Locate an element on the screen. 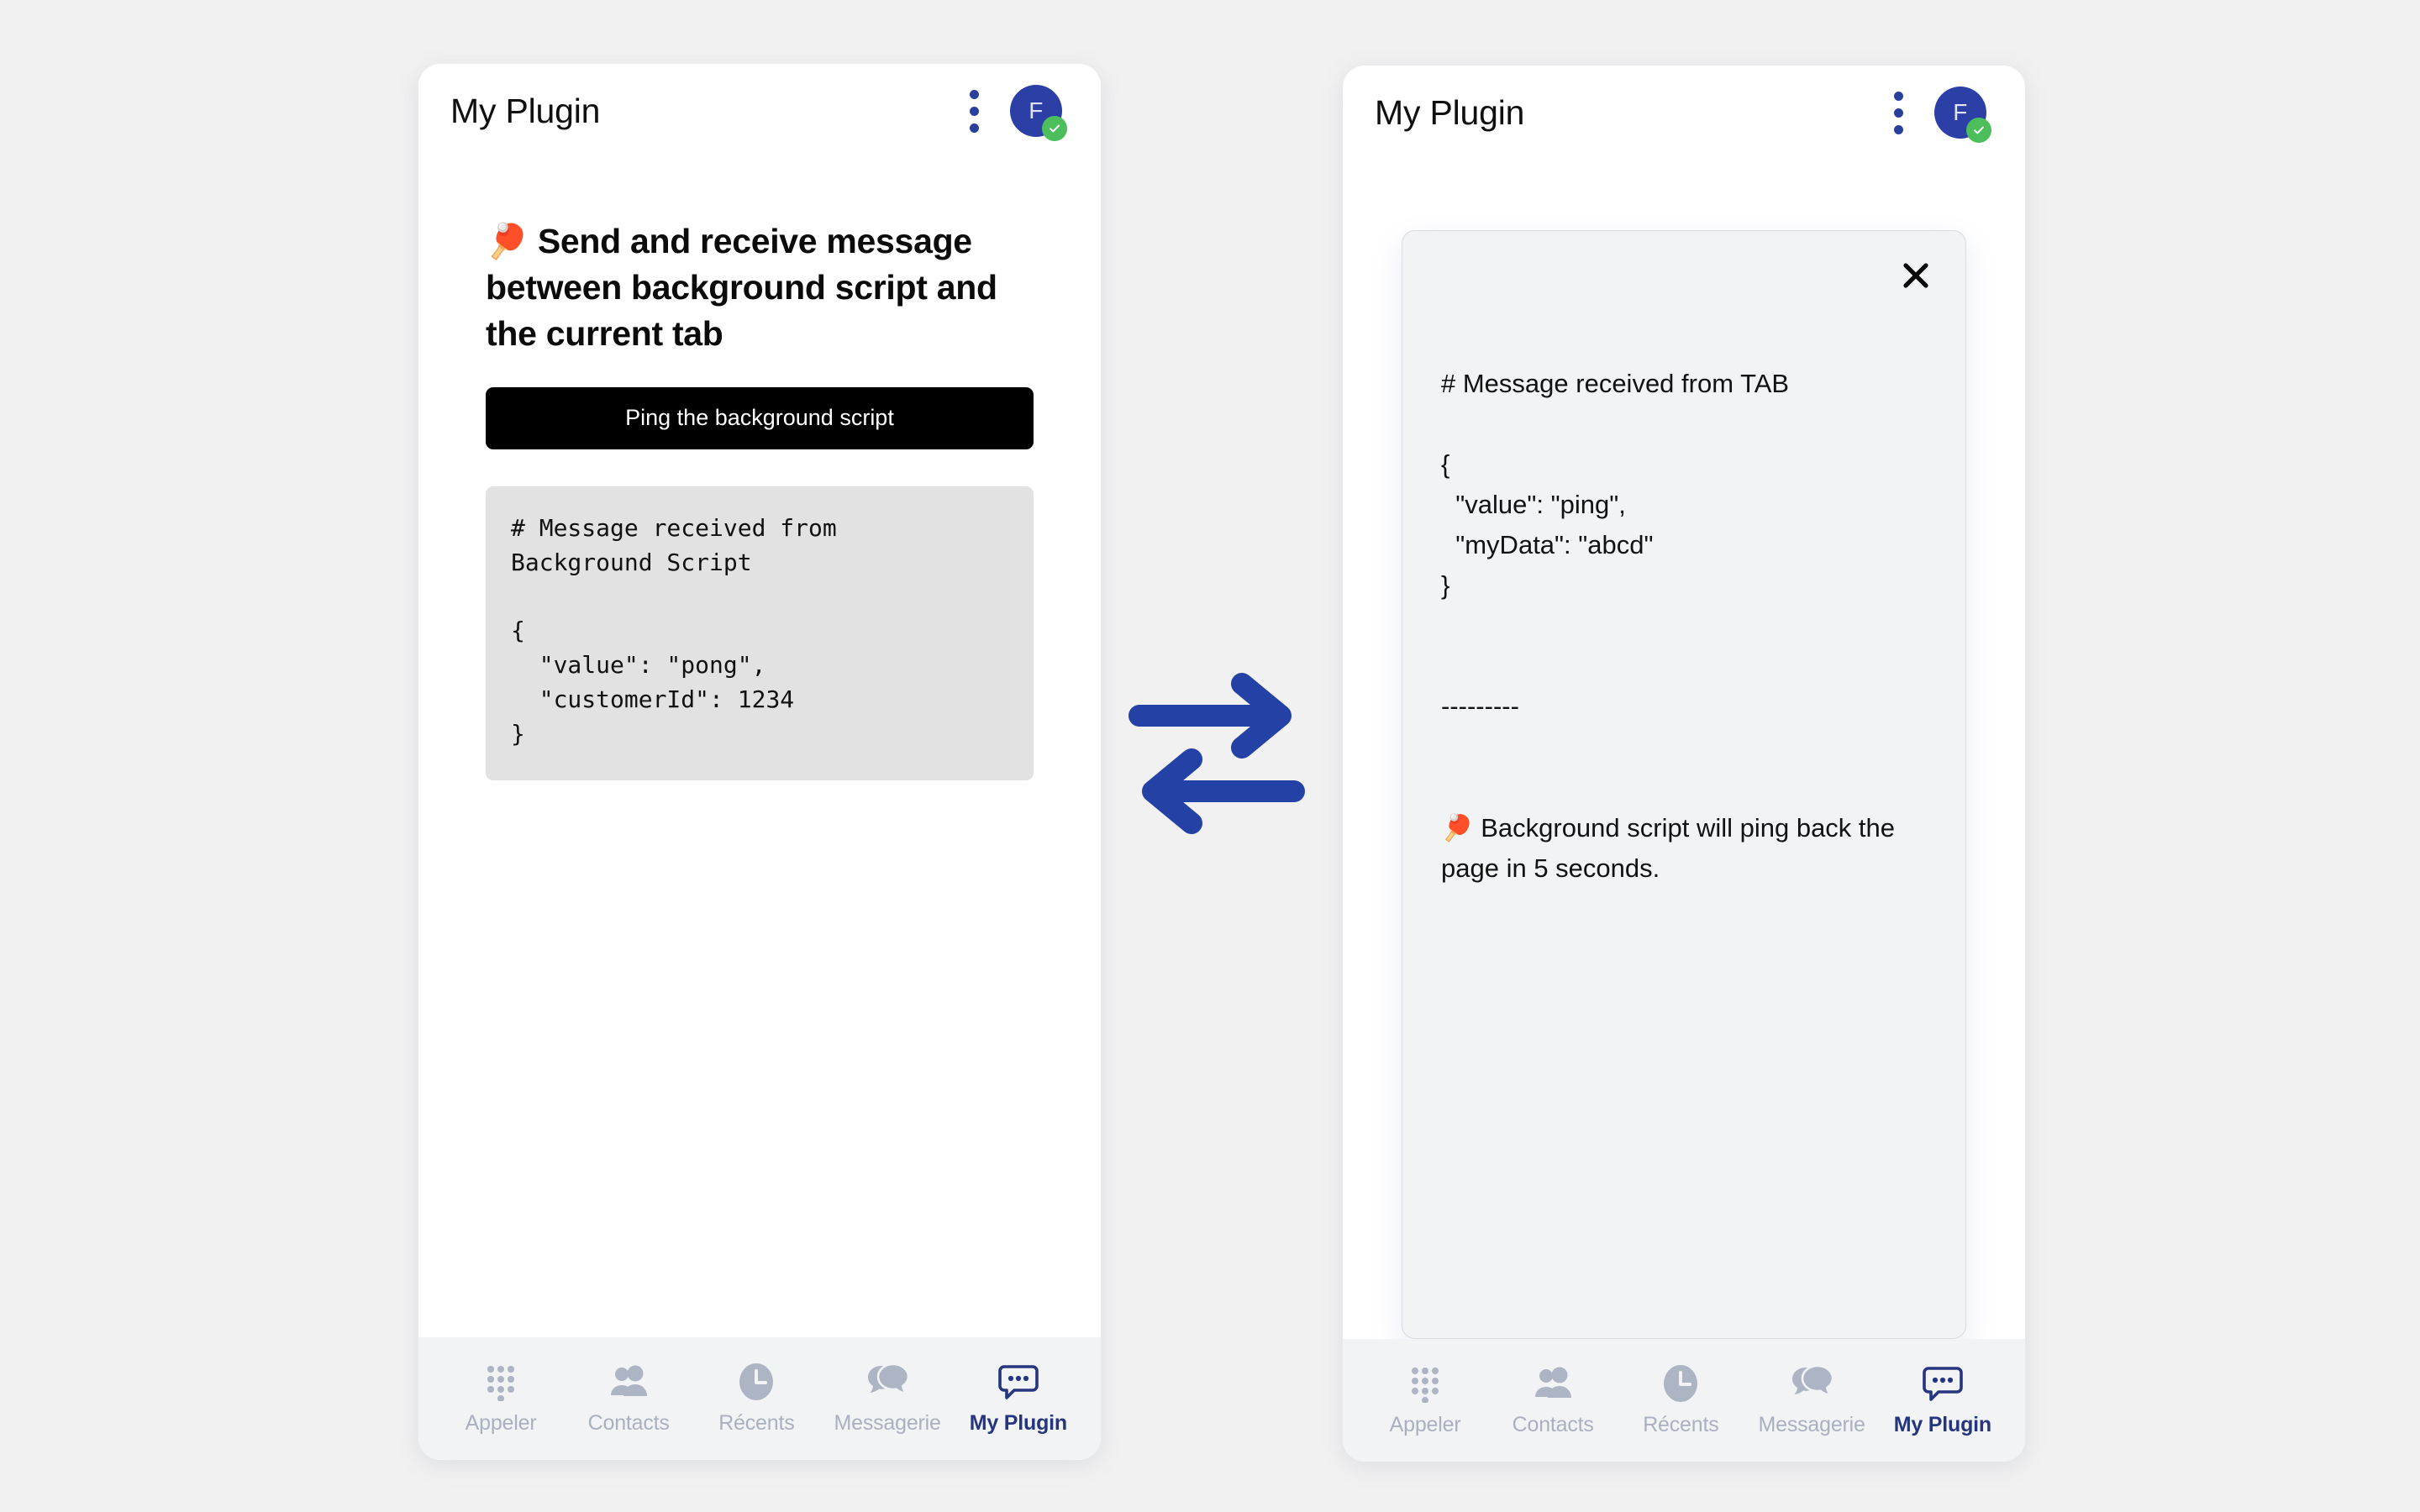 Image resolution: width=2420 pixels, height=1512 pixels. right-app-header: My Plugin F is located at coordinates (1684, 113).